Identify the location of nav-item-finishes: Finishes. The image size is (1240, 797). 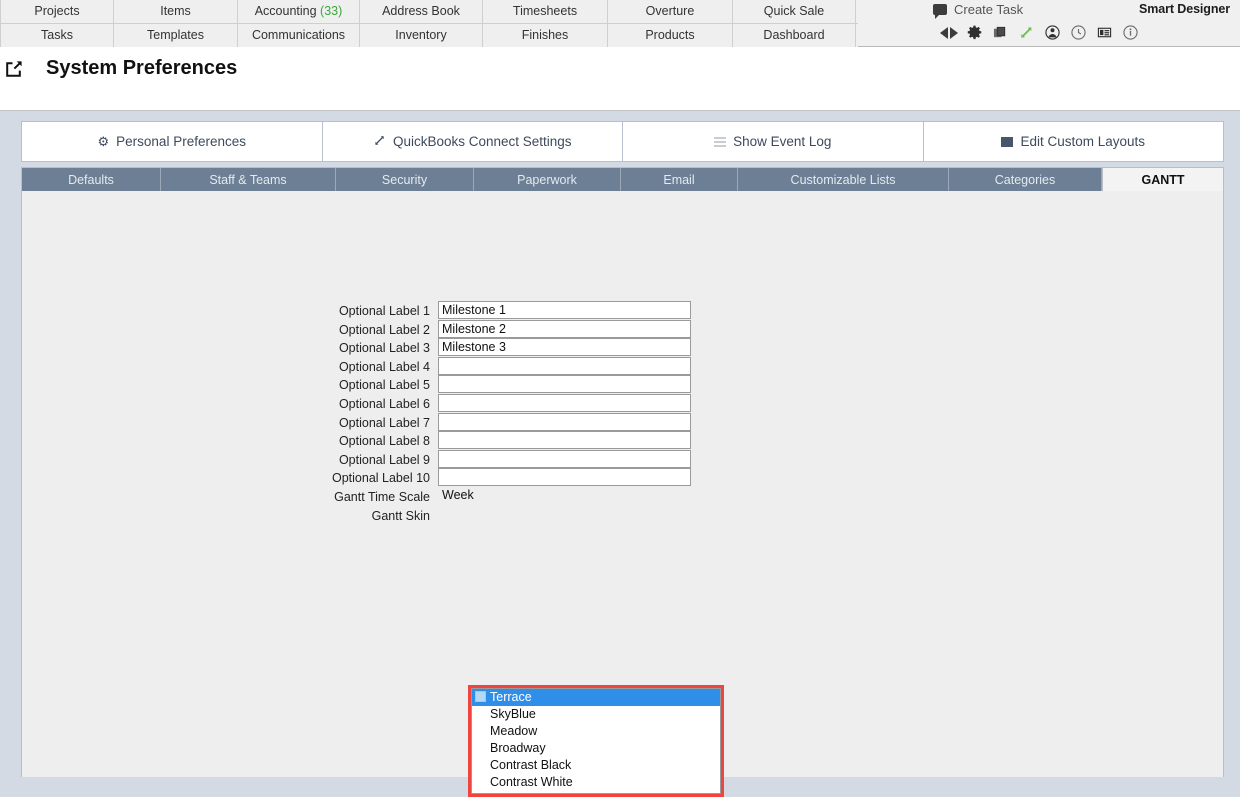
(545, 36).